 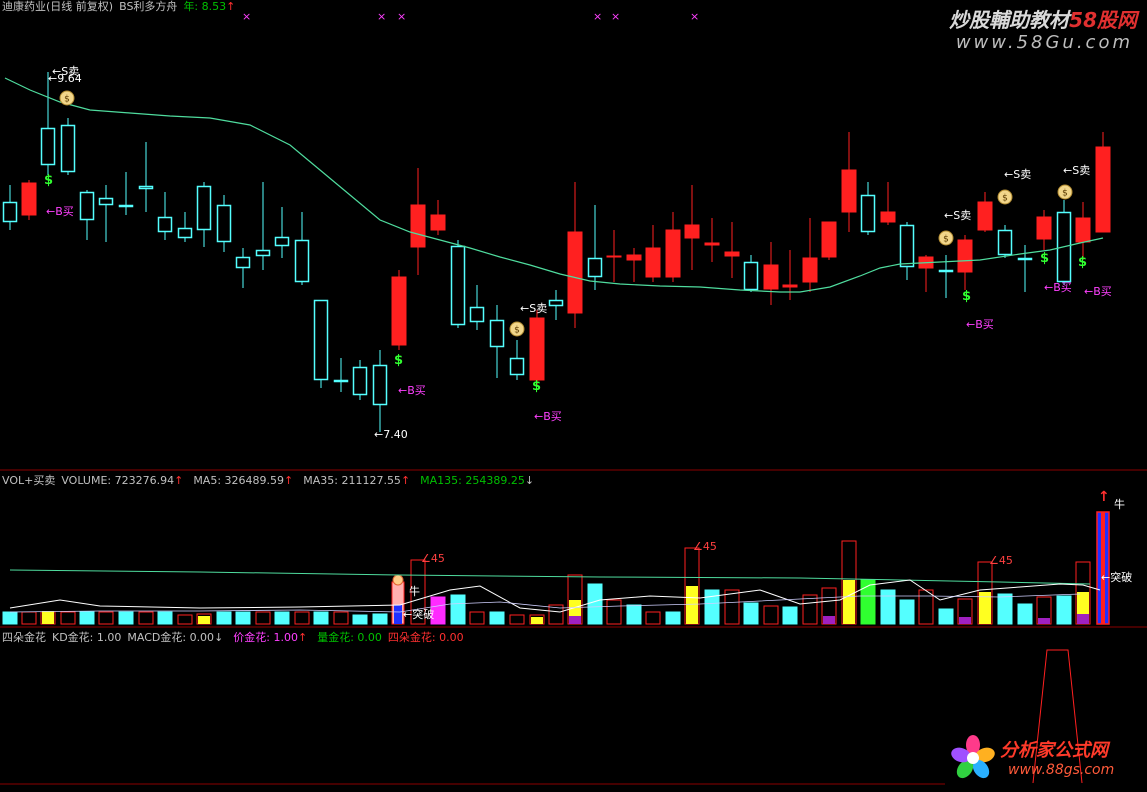 I want to click on volume-green-marker, so click(x=868, y=584).